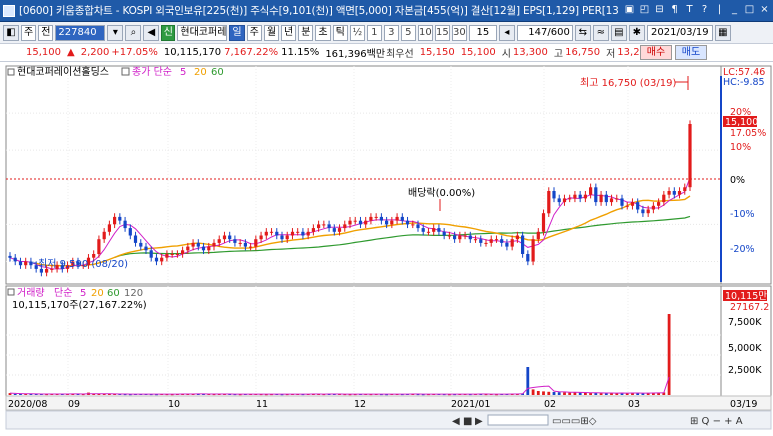 The height and width of the screenshot is (436, 773). I want to click on xlabel-11: 11, so click(262, 404).